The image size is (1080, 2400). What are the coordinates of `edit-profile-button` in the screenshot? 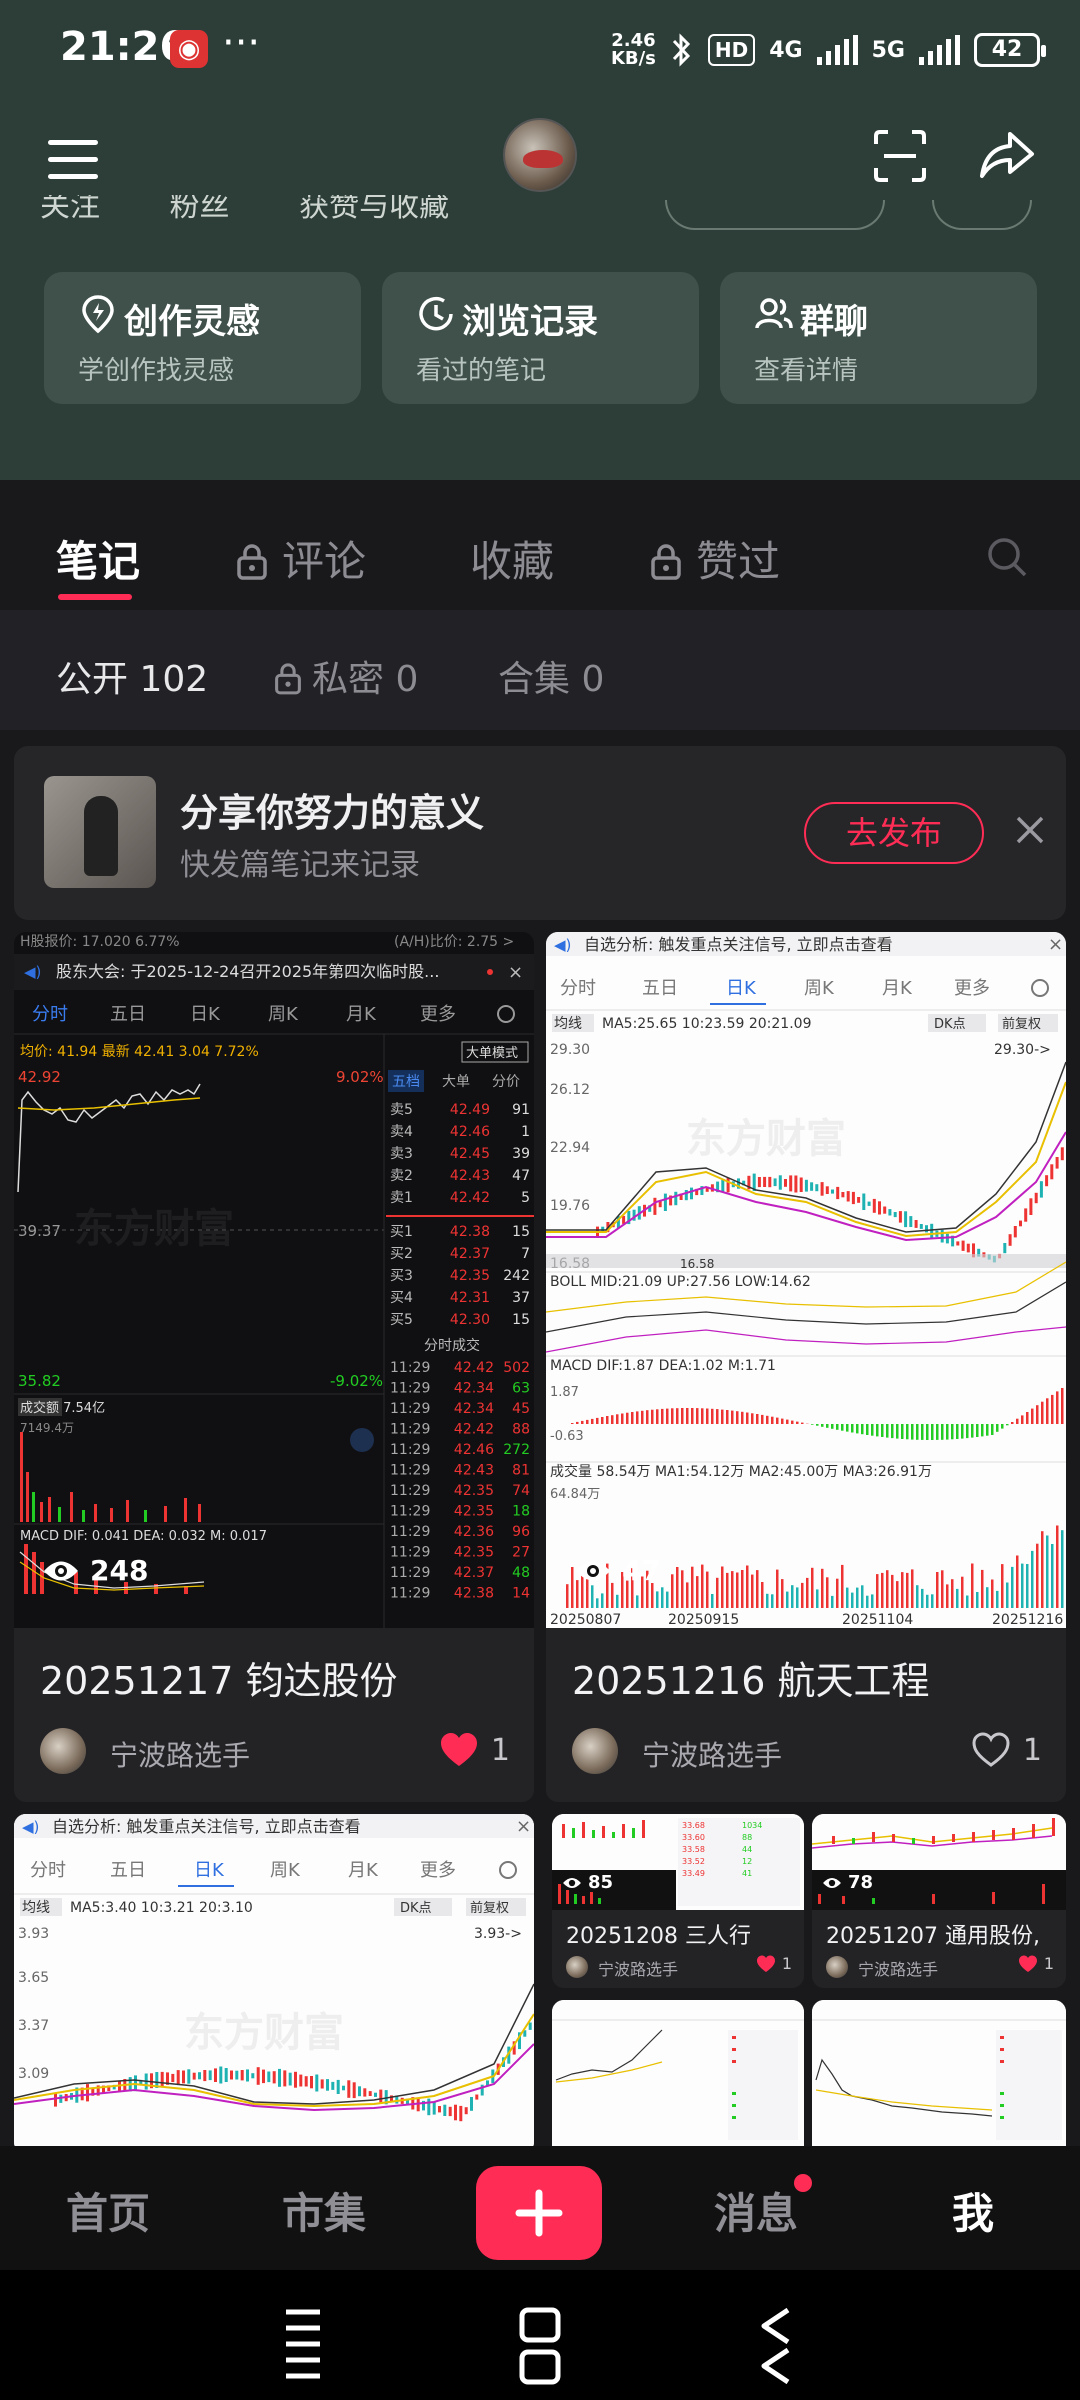 It's located at (775, 215).